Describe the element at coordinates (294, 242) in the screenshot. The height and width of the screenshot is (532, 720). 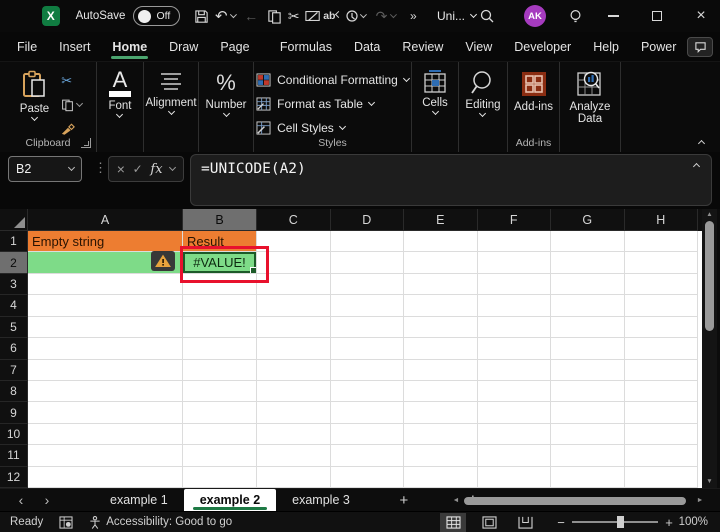
I see `cell-C1` at that location.